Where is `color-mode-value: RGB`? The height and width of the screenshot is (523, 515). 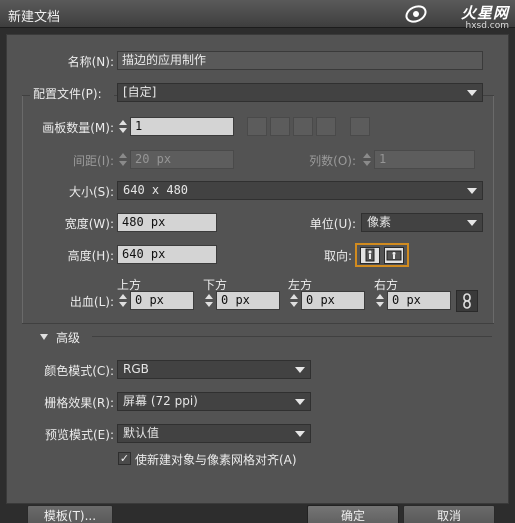 color-mode-value: RGB is located at coordinates (136, 369).